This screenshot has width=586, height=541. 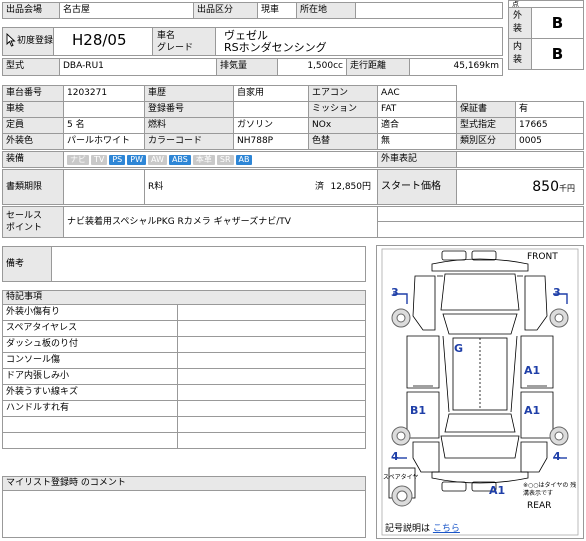 I want to click on pointer-icon, so click(x=11, y=39).